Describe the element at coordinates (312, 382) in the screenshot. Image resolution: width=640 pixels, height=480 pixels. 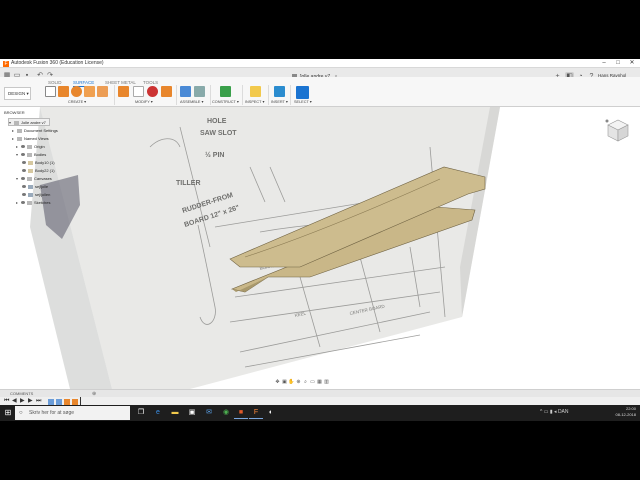
I see `display-settings-icon: ▭` at that location.